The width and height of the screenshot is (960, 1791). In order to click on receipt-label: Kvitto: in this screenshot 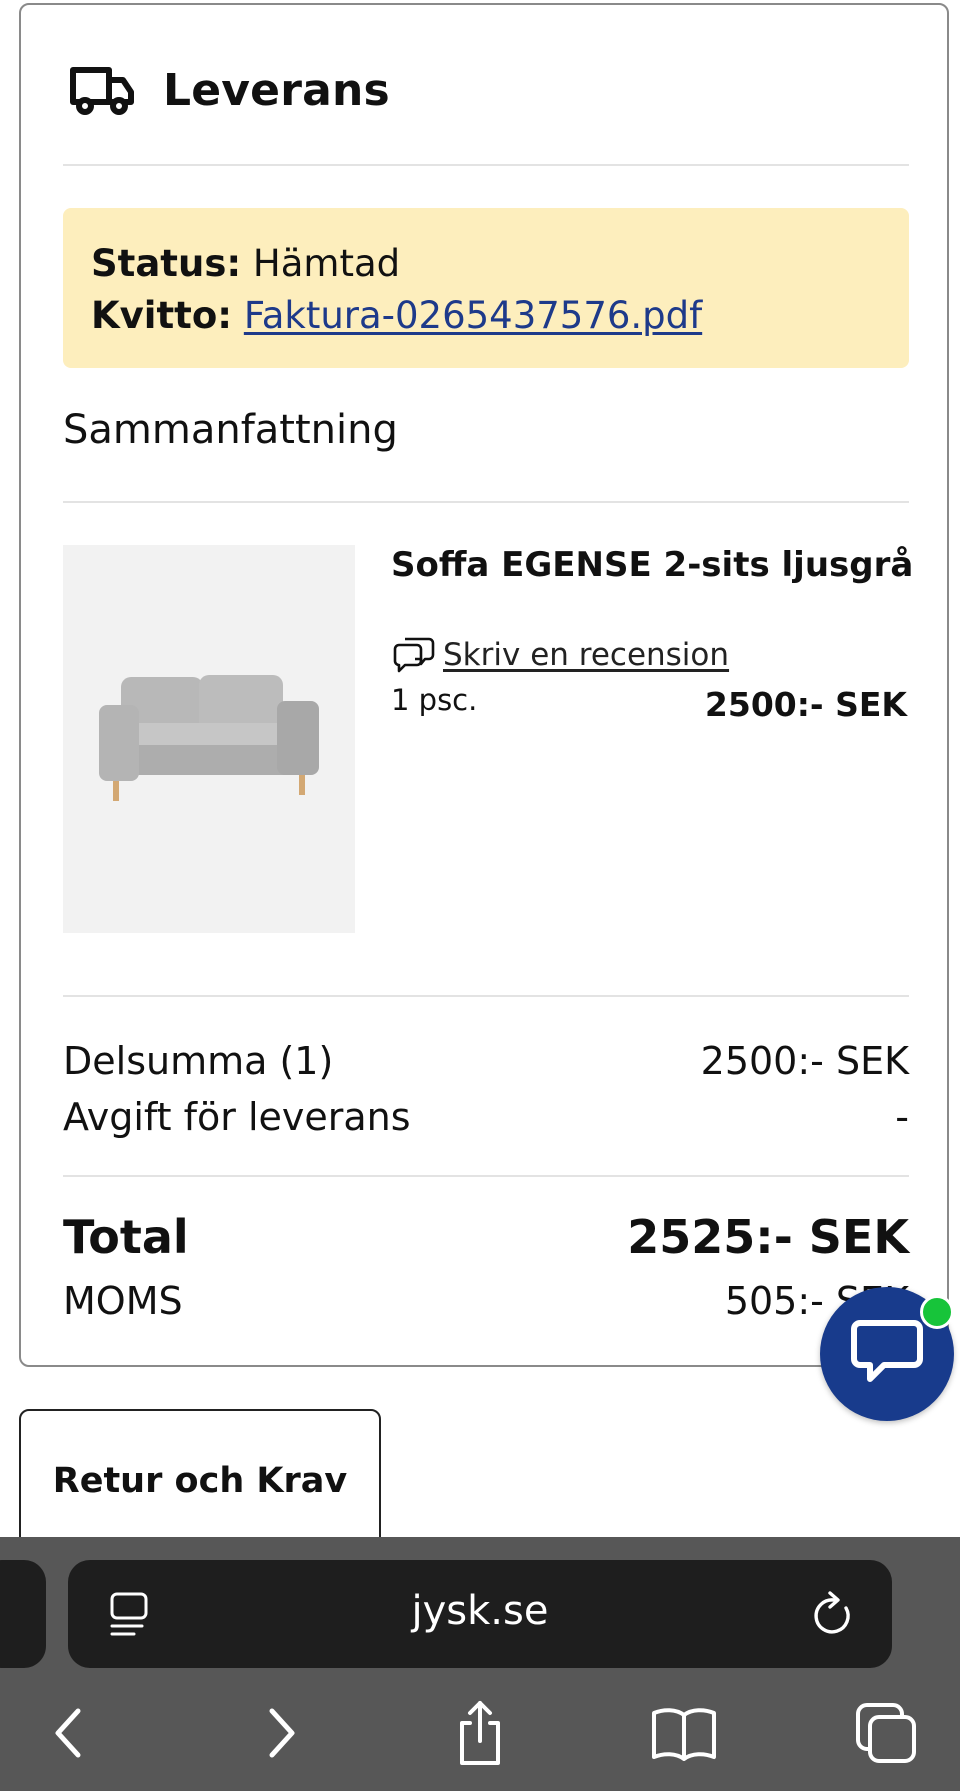, I will do `click(162, 315)`.